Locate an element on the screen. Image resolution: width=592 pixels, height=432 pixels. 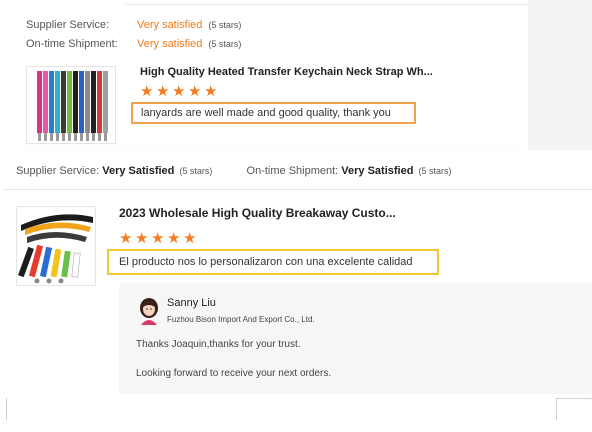
supplier-service-rating: Supplier Service: Very satisfied (5 stars) is located at coordinates (133, 25).